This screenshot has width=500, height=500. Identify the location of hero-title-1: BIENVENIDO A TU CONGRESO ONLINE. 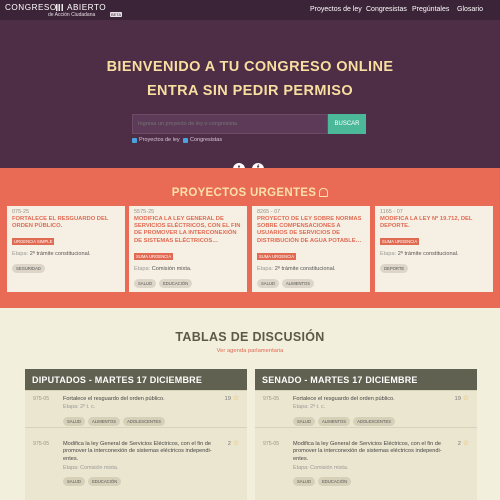
(250, 67).